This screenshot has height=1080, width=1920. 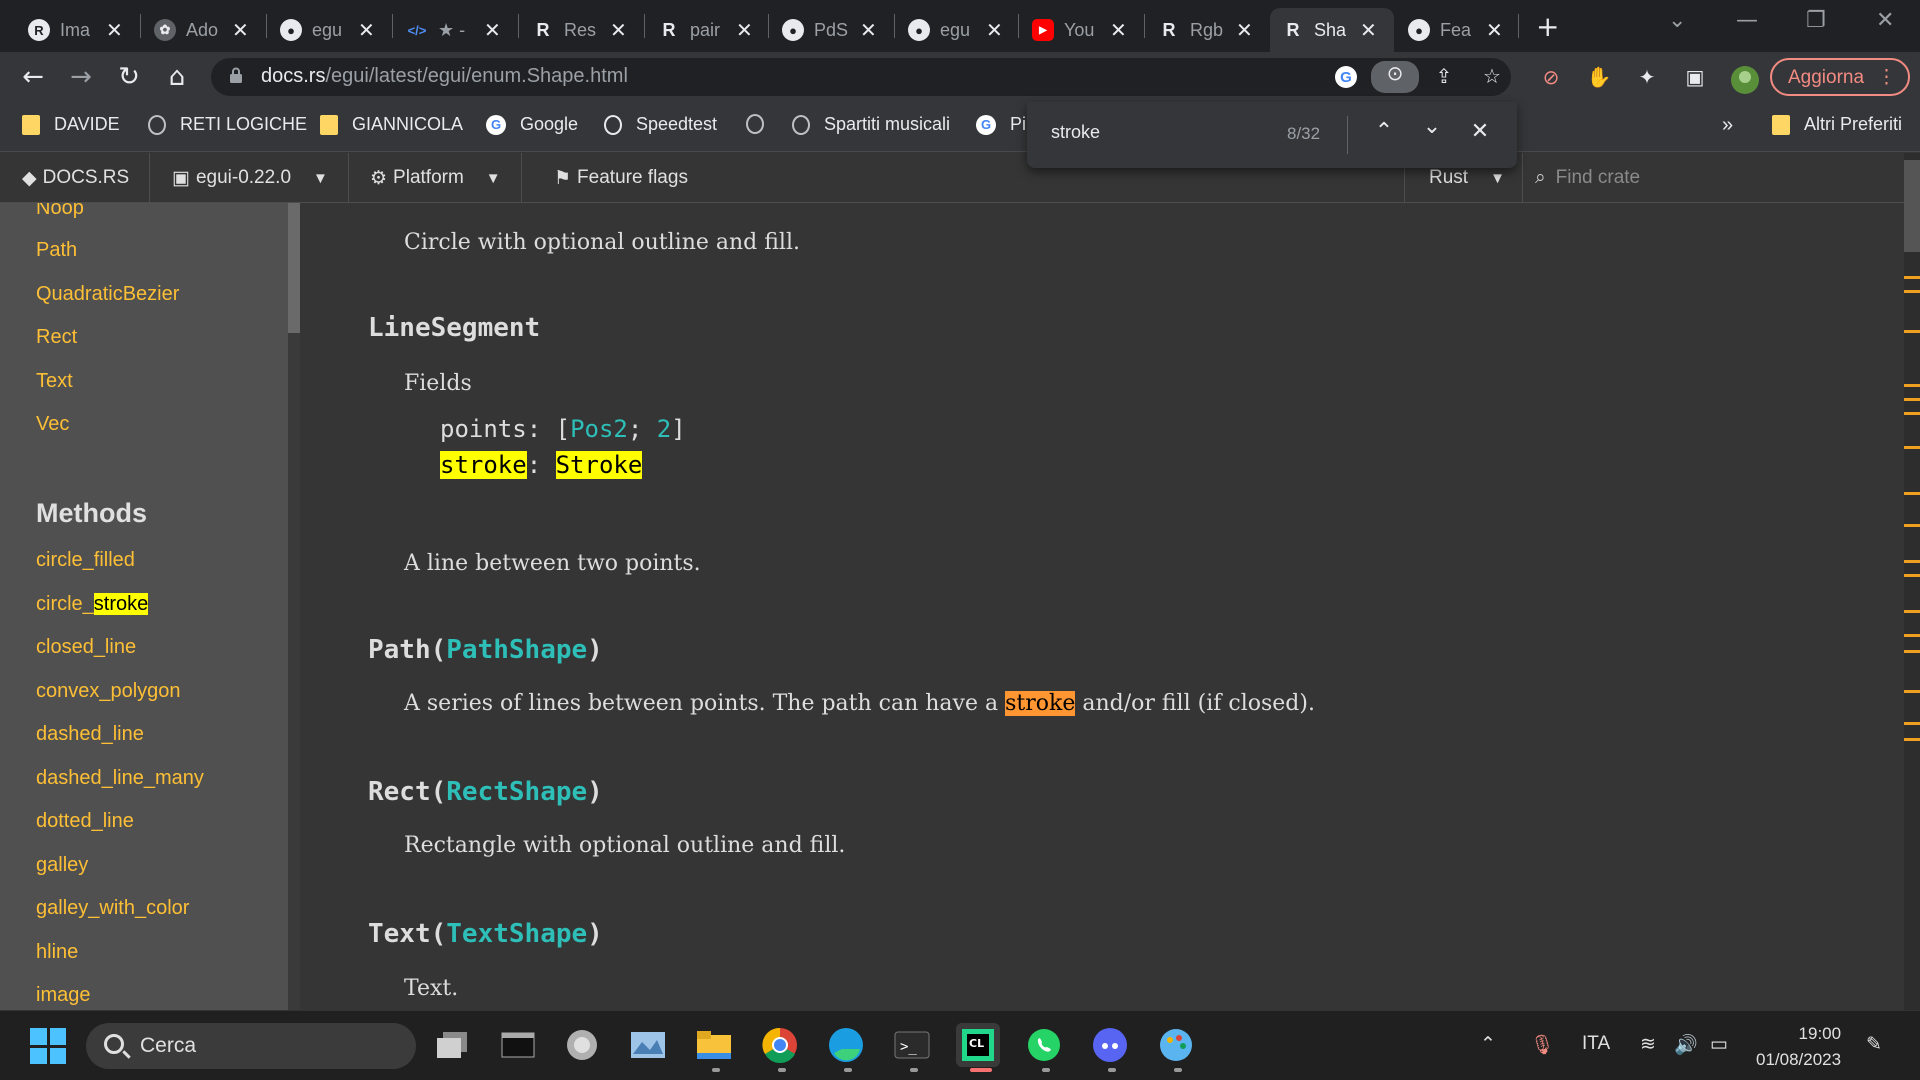 What do you see at coordinates (447, 30) in the screenshot?
I see `tab-3: </> ★ - ✕` at bounding box center [447, 30].